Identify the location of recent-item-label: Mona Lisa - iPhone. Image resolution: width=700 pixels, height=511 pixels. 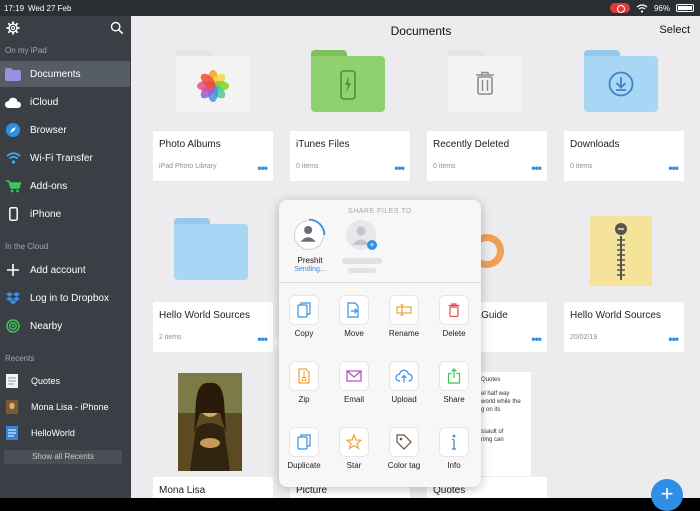
(70, 407).